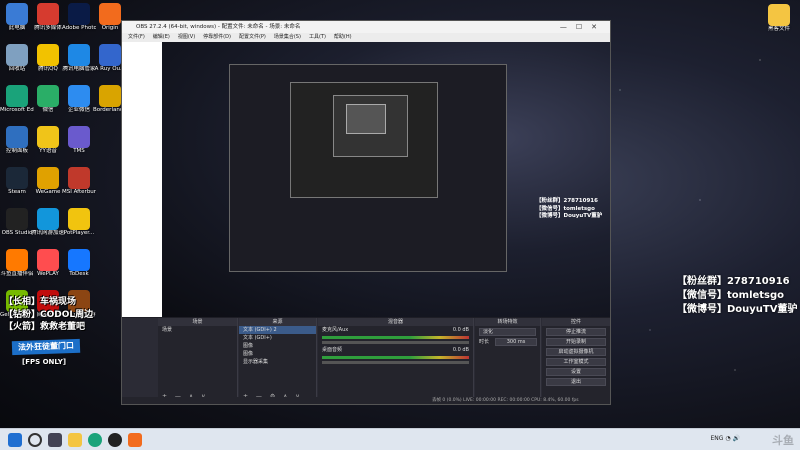 Image resolution: width=800 pixels, height=450 pixels. Describe the element at coordinates (17, 192) in the screenshot. I see `desktop-icon-label: Steam` at that location.